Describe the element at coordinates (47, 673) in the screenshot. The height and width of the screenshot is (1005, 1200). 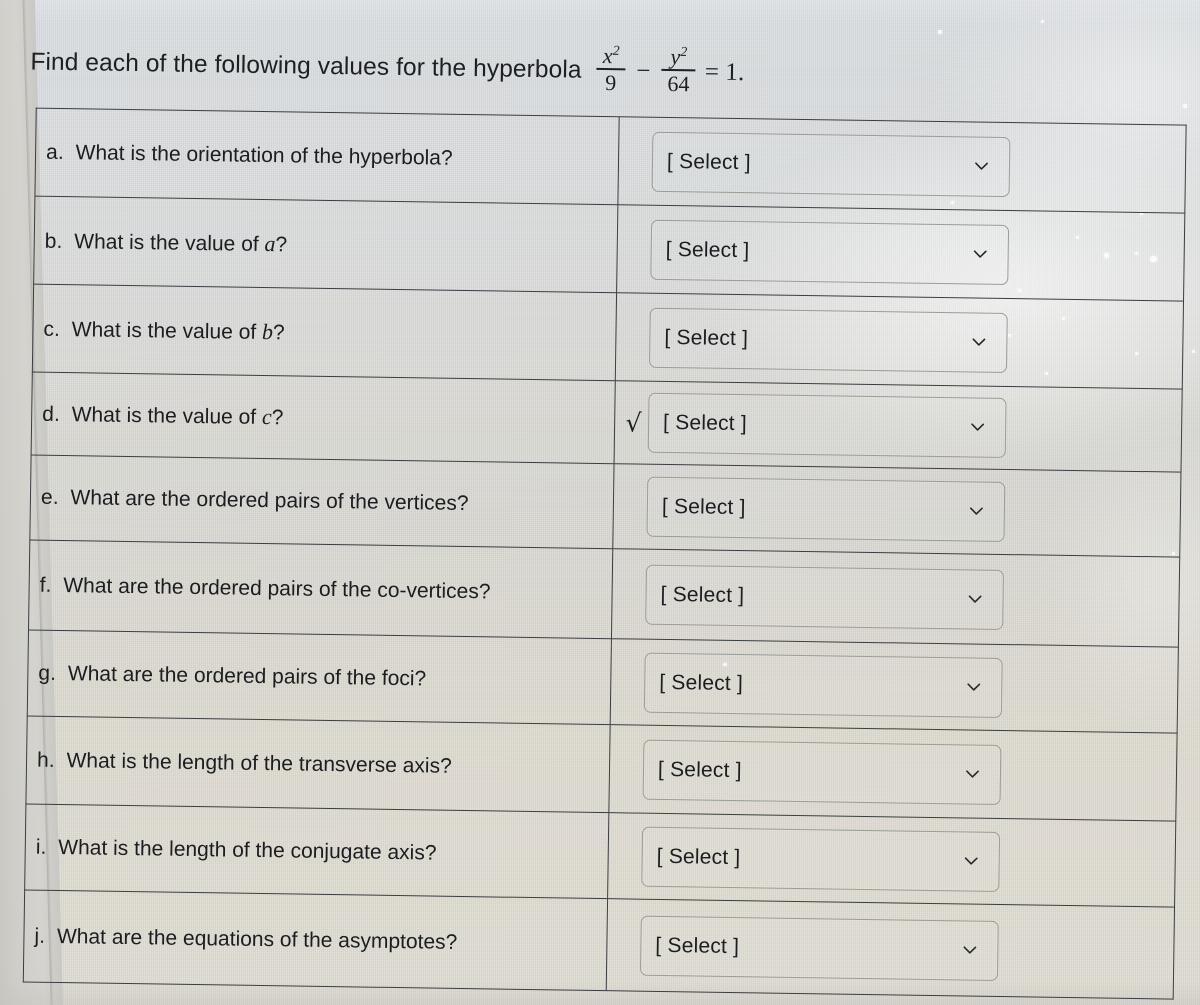
I see `question-letter: g.` at that location.